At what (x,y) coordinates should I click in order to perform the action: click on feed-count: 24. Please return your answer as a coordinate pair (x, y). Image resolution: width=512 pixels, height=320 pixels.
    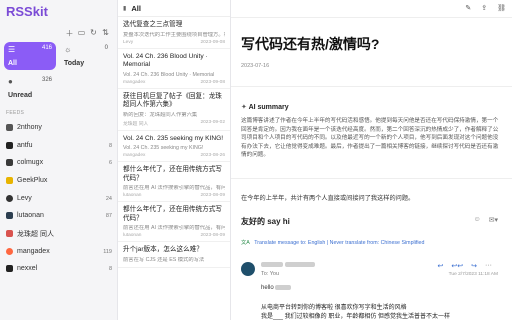
    Looking at the image, I should click on (108, 198).